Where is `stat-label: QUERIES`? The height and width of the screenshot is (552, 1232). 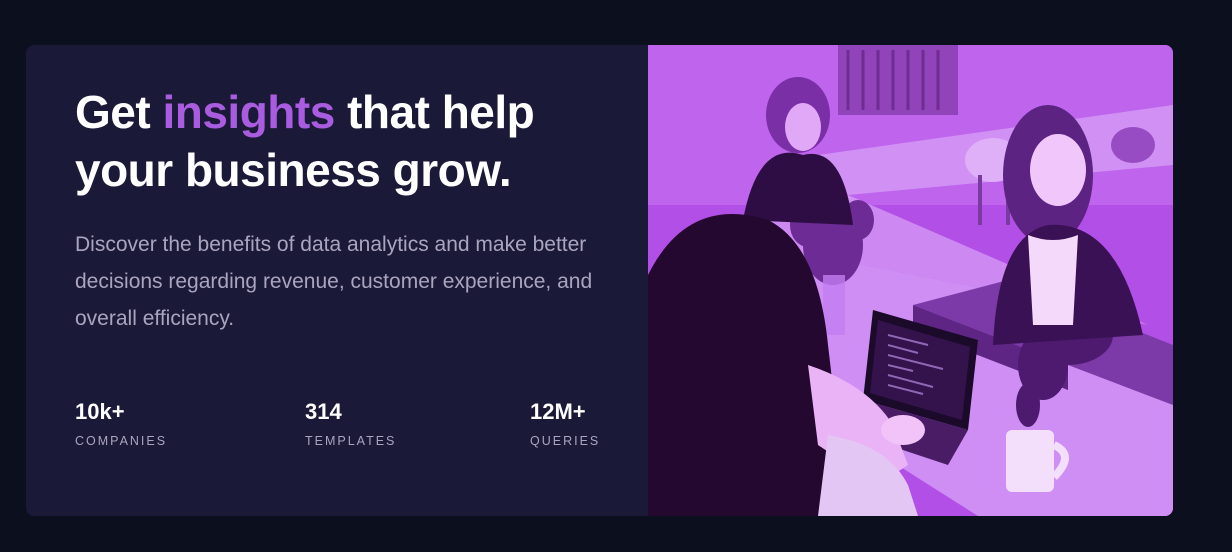 stat-label: QUERIES is located at coordinates (565, 441).